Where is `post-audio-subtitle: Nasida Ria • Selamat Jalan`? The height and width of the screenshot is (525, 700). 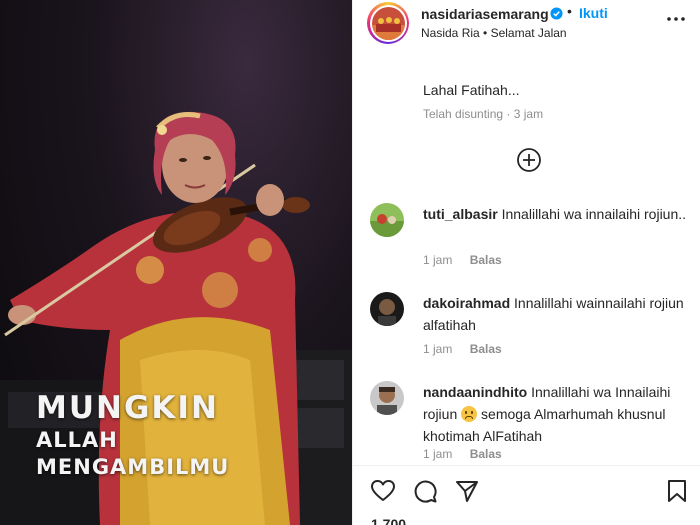
post-audio-subtitle: Nasida Ria • Selamat Jalan is located at coordinates (494, 33).